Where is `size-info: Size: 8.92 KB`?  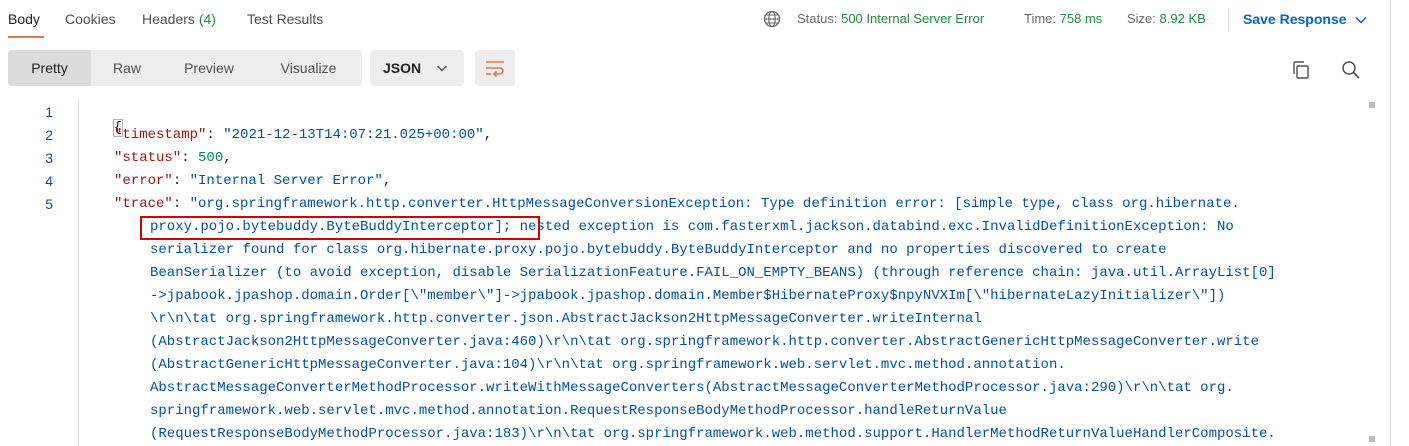
size-info: Size: 8.92 KB is located at coordinates (1166, 18).